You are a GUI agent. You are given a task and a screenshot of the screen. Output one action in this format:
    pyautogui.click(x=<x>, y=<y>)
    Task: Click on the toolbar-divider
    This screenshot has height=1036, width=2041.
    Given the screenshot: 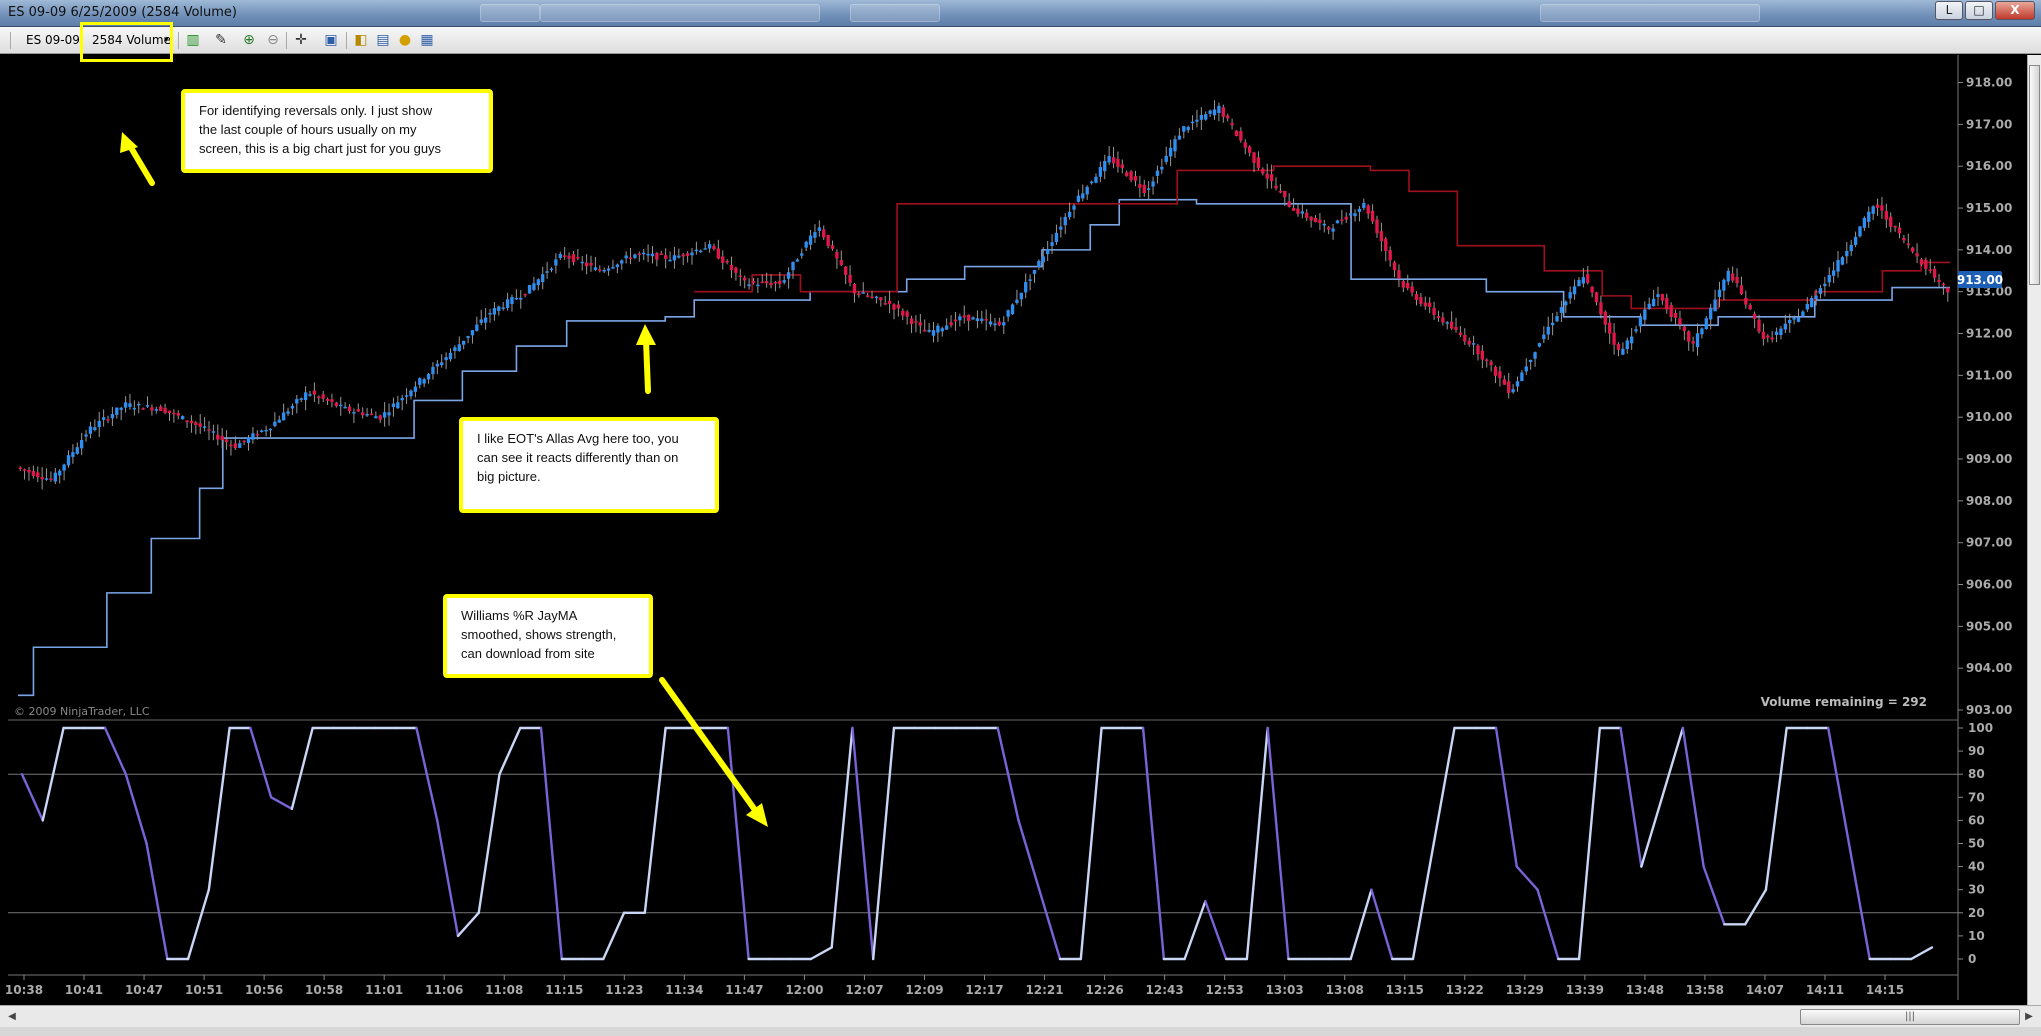 What is the action you would take?
    pyautogui.click(x=346, y=40)
    